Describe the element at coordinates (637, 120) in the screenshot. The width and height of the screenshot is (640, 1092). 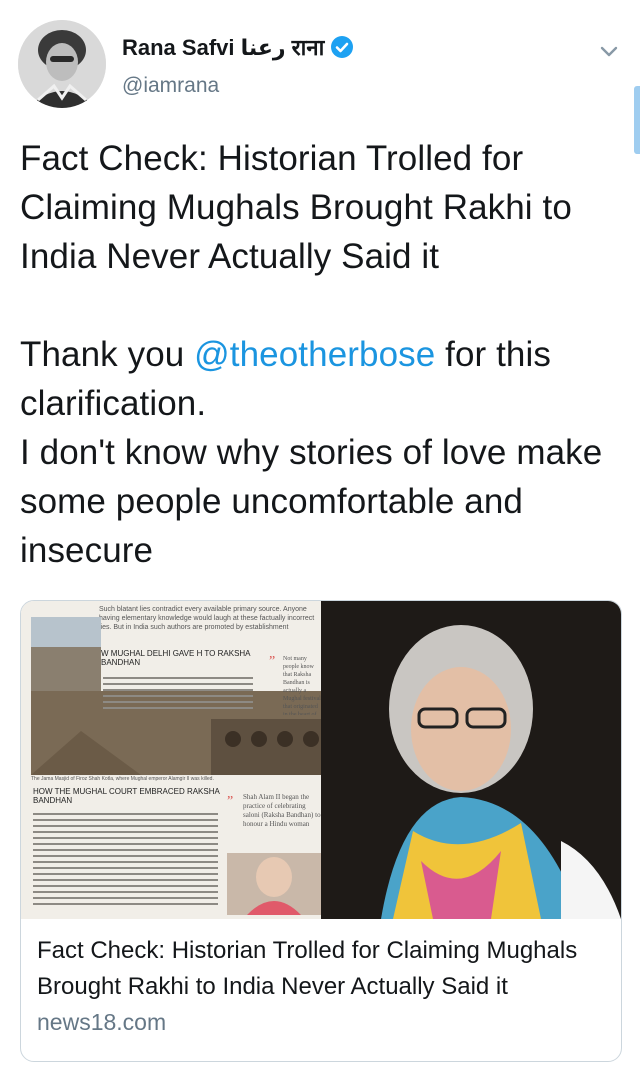
I see `scroll-indicator` at that location.